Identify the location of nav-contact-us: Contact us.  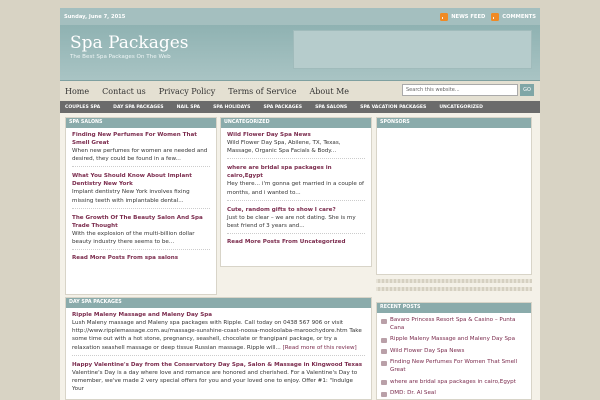
(124, 91).